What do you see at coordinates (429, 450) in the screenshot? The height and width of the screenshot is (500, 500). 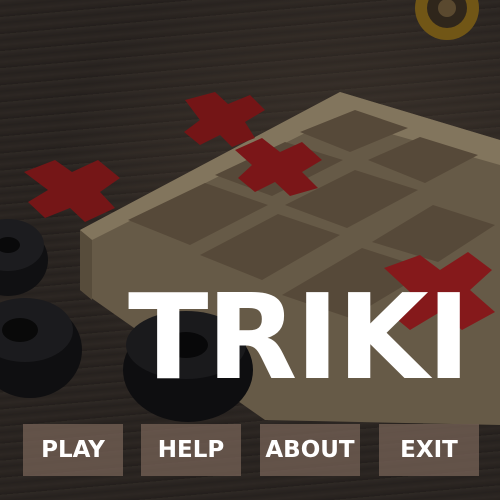 I see `exit-button: EXIT` at bounding box center [429, 450].